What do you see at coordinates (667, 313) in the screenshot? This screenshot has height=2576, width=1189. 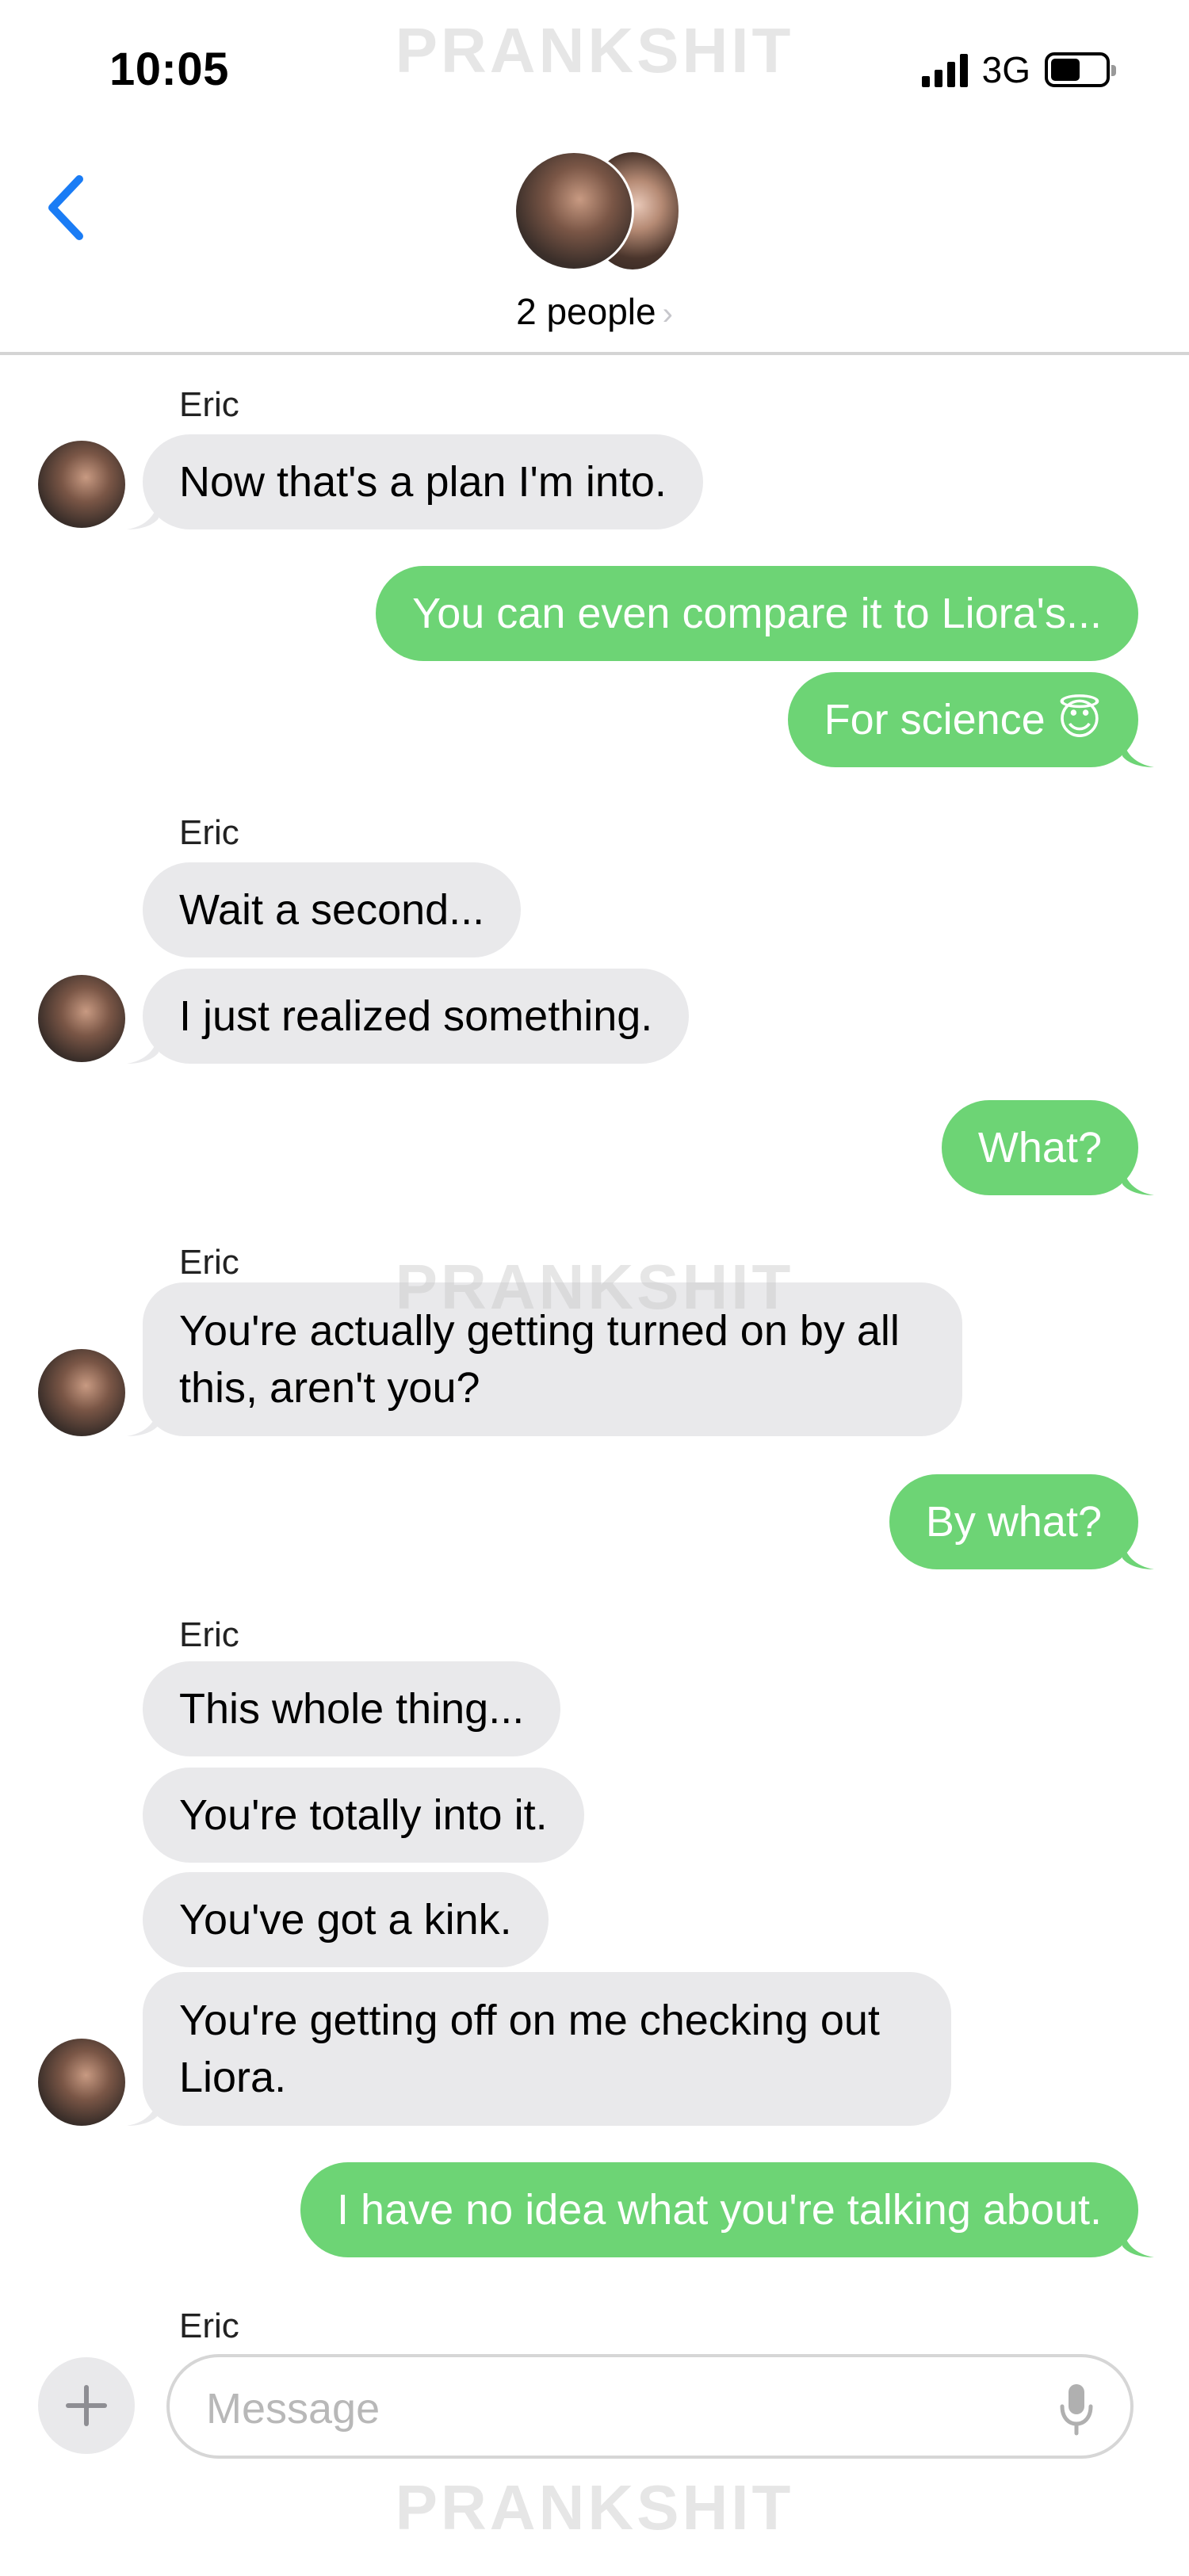 I see `chevron-right-icon: ›` at bounding box center [667, 313].